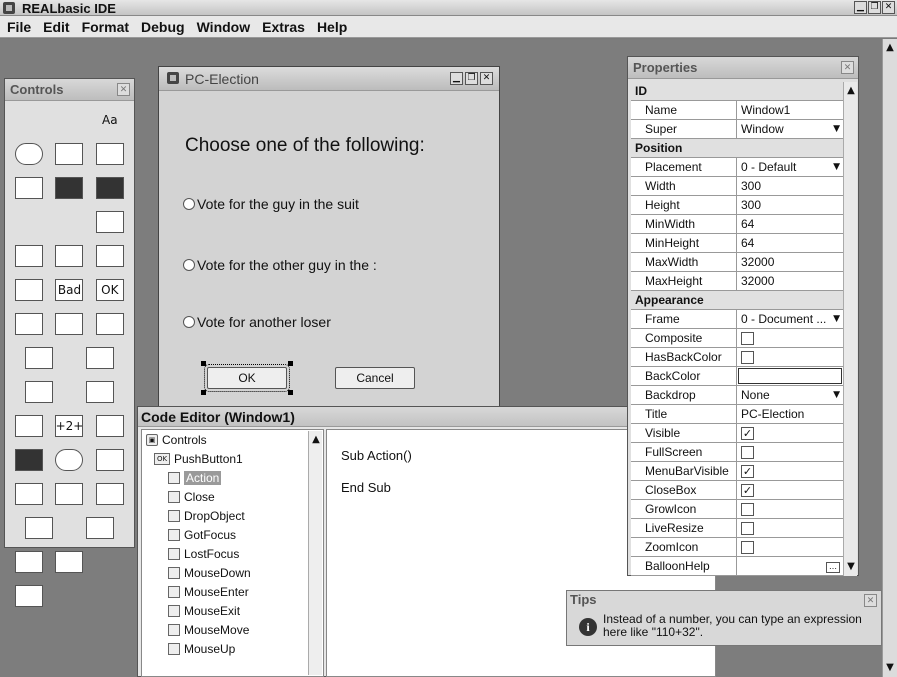  Describe the element at coordinates (737, 395) in the screenshot. I see `property-row: Backdrop None ▼` at that location.